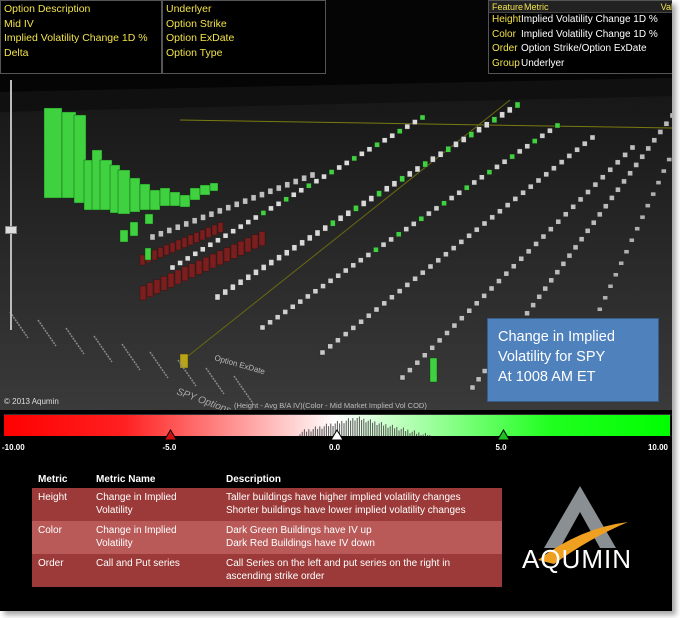  I want to click on field-item: Delta, so click(81, 53).